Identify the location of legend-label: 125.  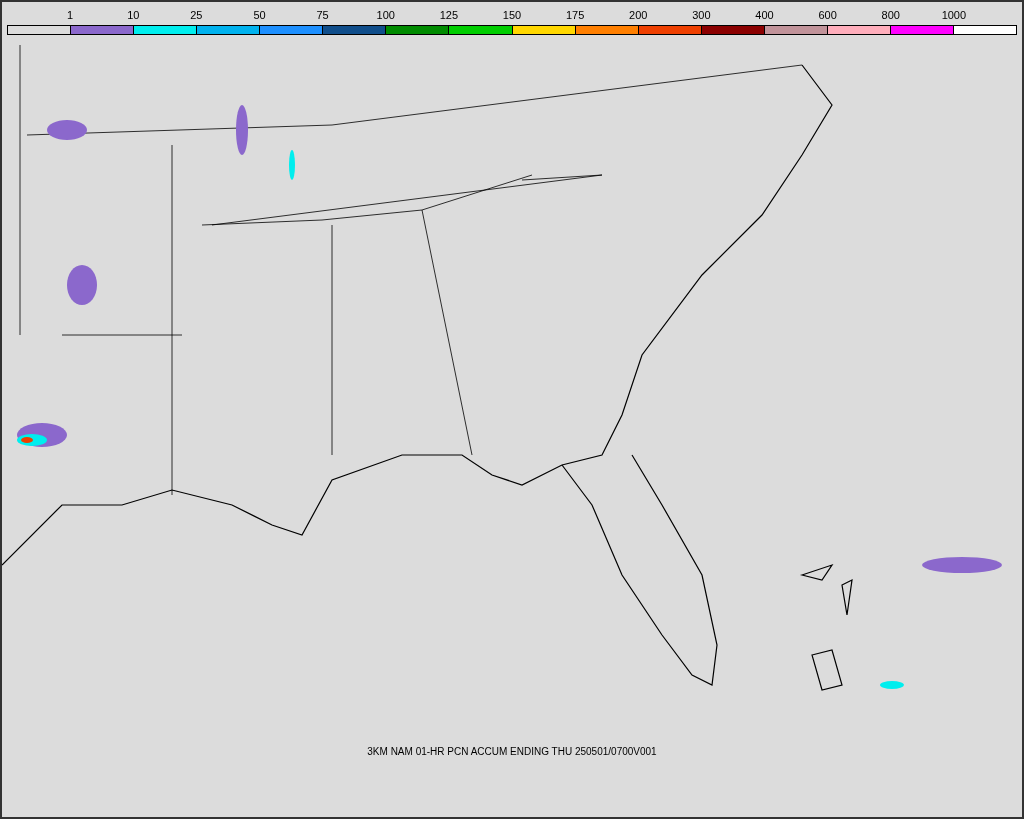
(449, 15).